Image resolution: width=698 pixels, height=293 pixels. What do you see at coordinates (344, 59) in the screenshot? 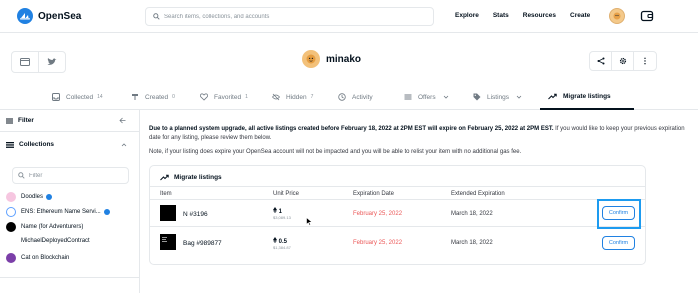
I see `profile-name: minako` at bounding box center [344, 59].